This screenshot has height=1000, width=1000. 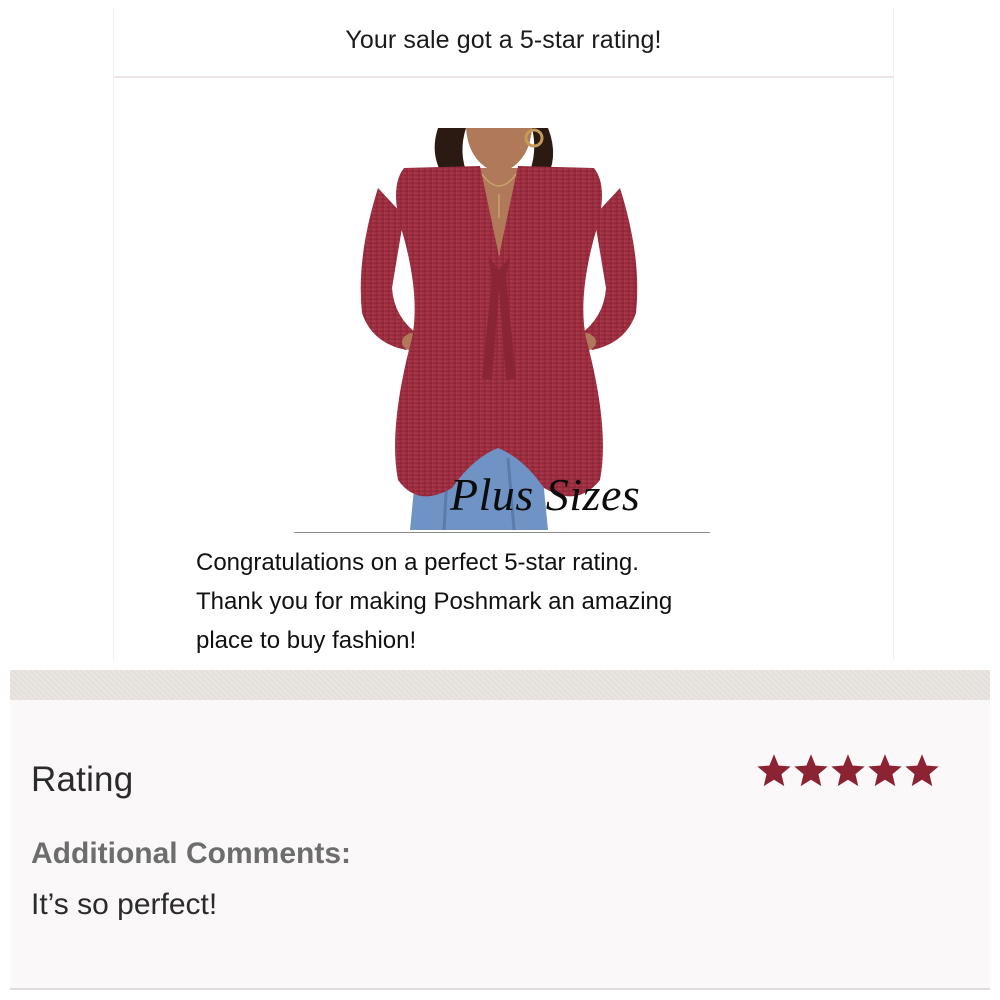 What do you see at coordinates (82, 779) in the screenshot?
I see `rating-label: Rating` at bounding box center [82, 779].